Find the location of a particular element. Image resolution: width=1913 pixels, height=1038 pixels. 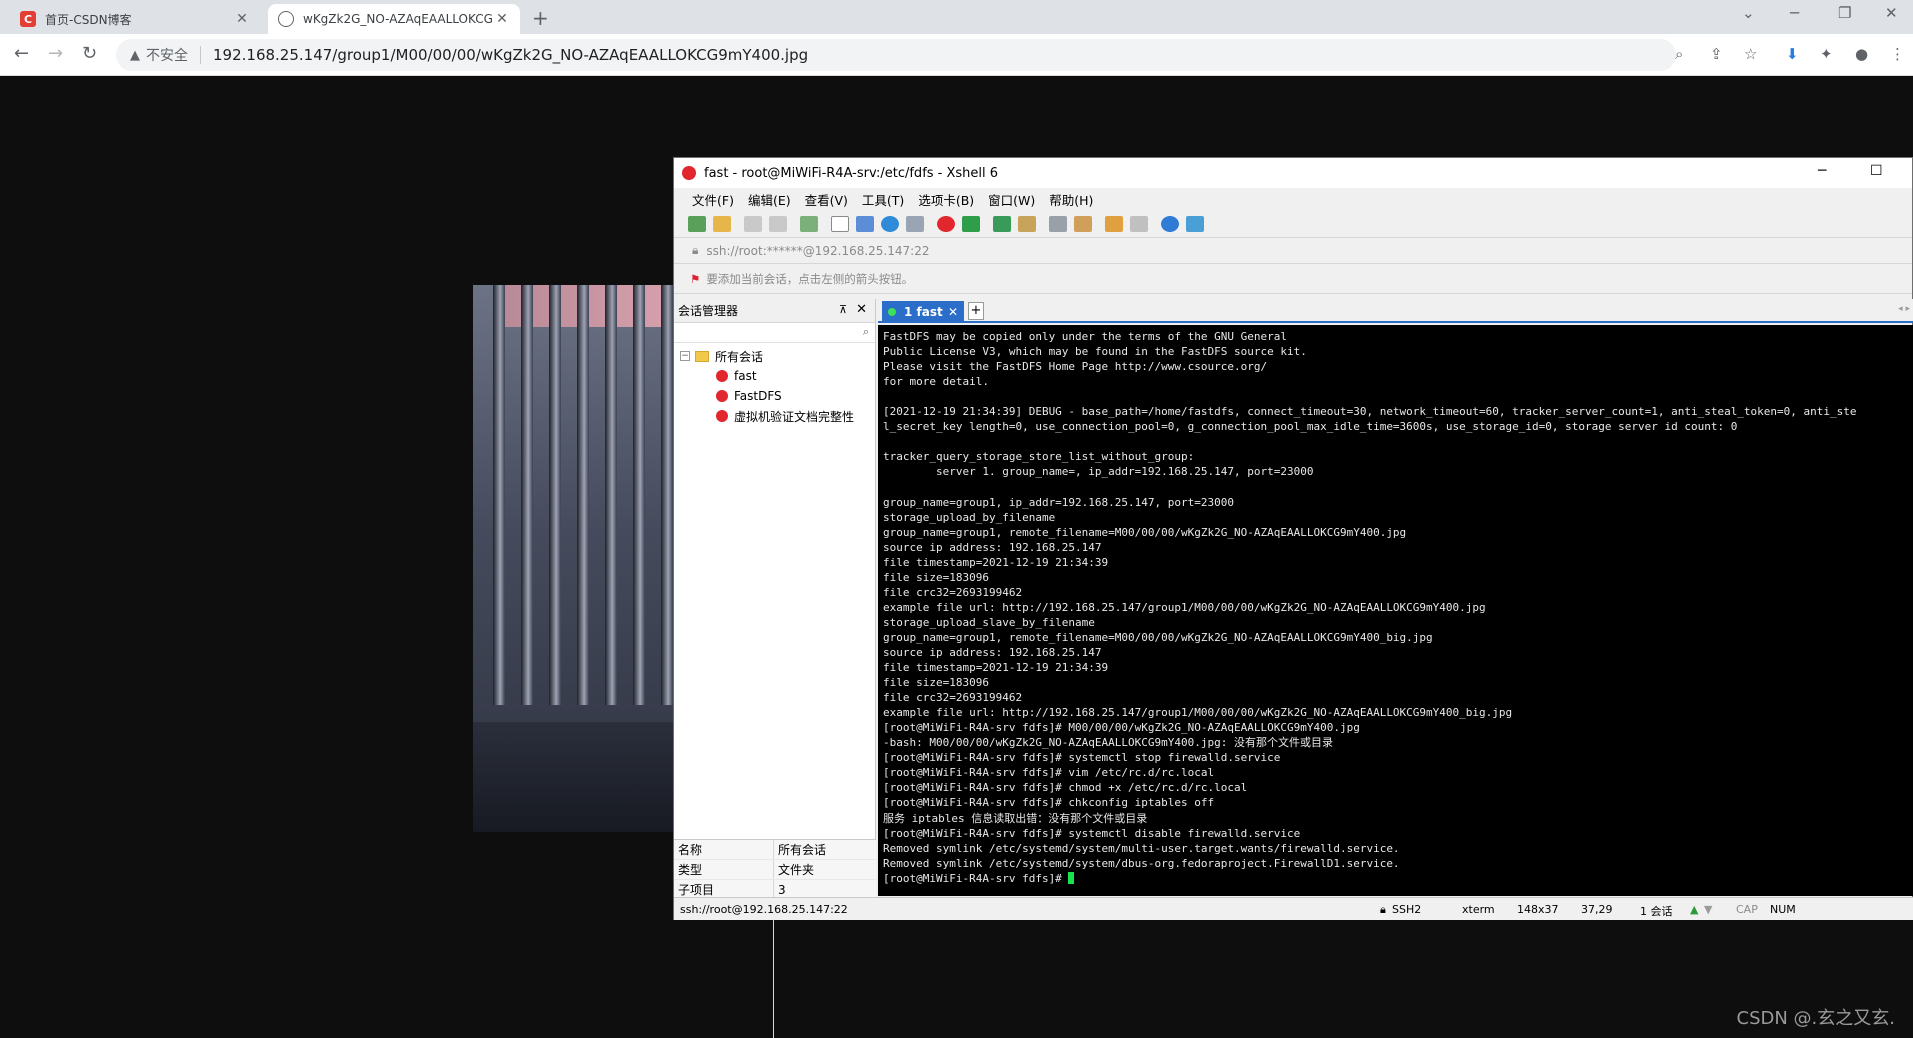

globe-icon is located at coordinates (890, 223).